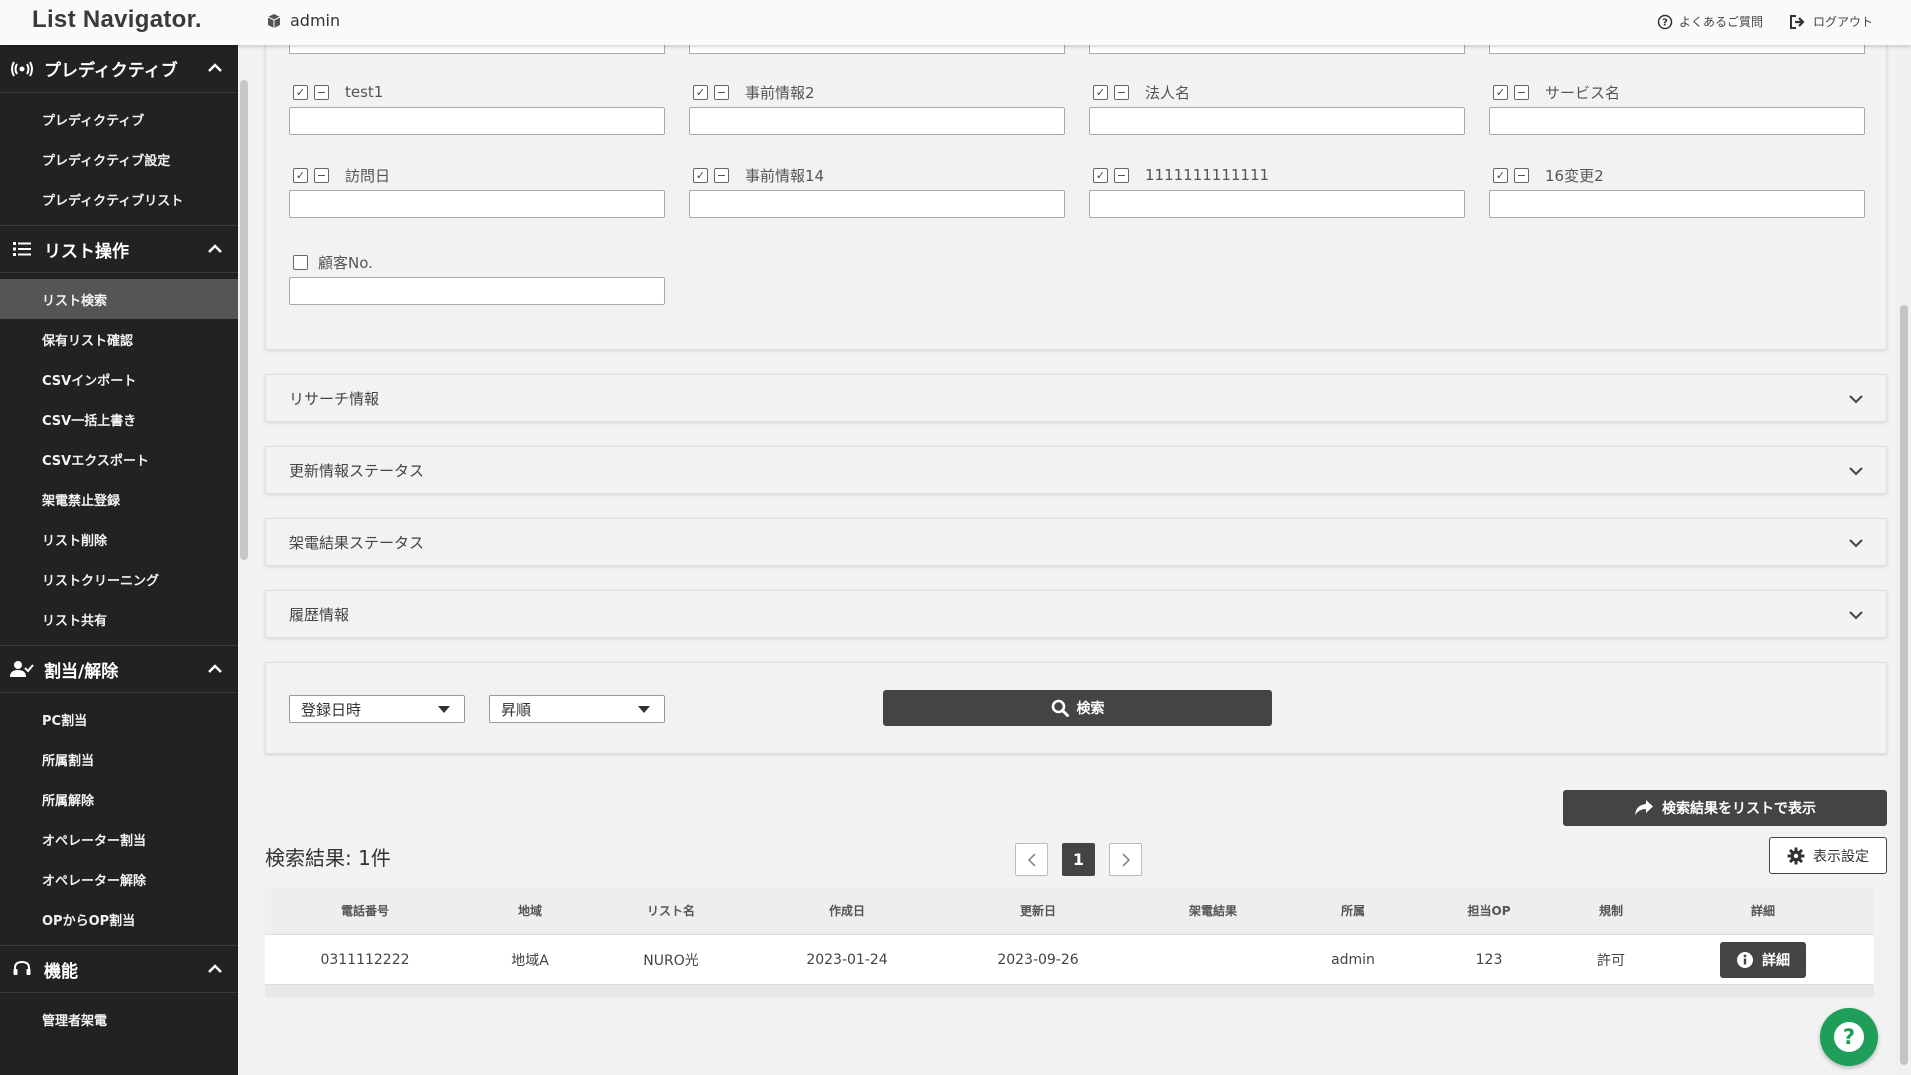 This screenshot has height=1075, width=1911. What do you see at coordinates (119, 159) in the screenshot?
I see `sidebar-item-predictive-settings: プレディクティブ設定` at bounding box center [119, 159].